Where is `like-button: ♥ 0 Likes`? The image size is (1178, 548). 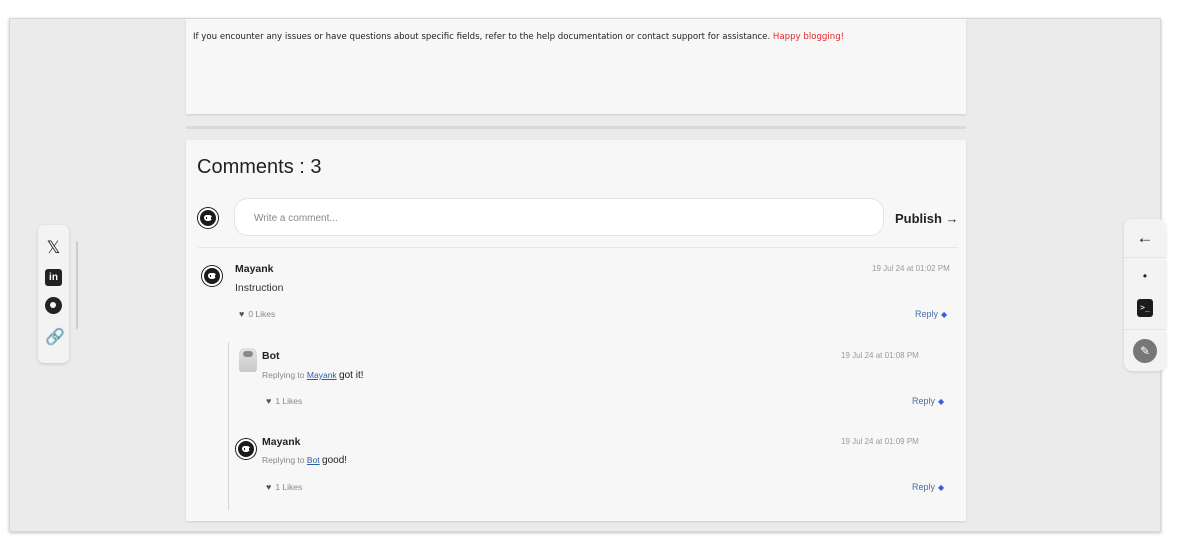
like-button: ♥ 0 Likes is located at coordinates (257, 314).